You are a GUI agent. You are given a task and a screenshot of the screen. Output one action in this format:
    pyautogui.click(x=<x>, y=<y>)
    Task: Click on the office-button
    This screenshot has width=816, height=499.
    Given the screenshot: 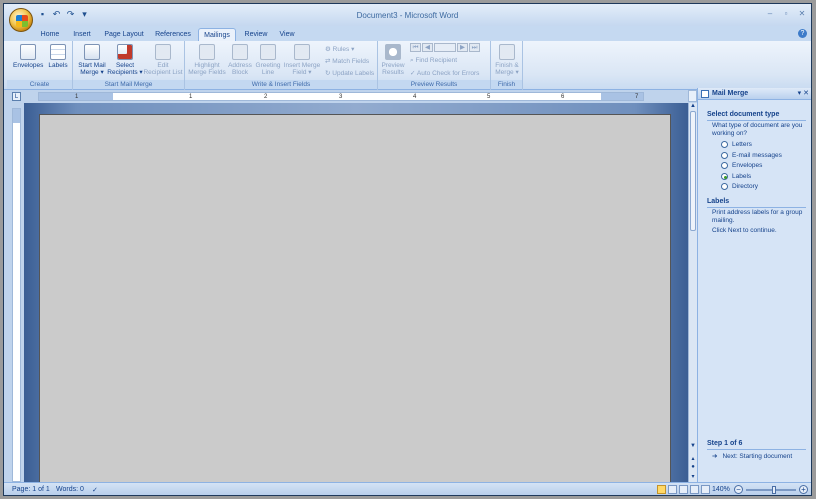 What is the action you would take?
    pyautogui.click(x=21, y=20)
    